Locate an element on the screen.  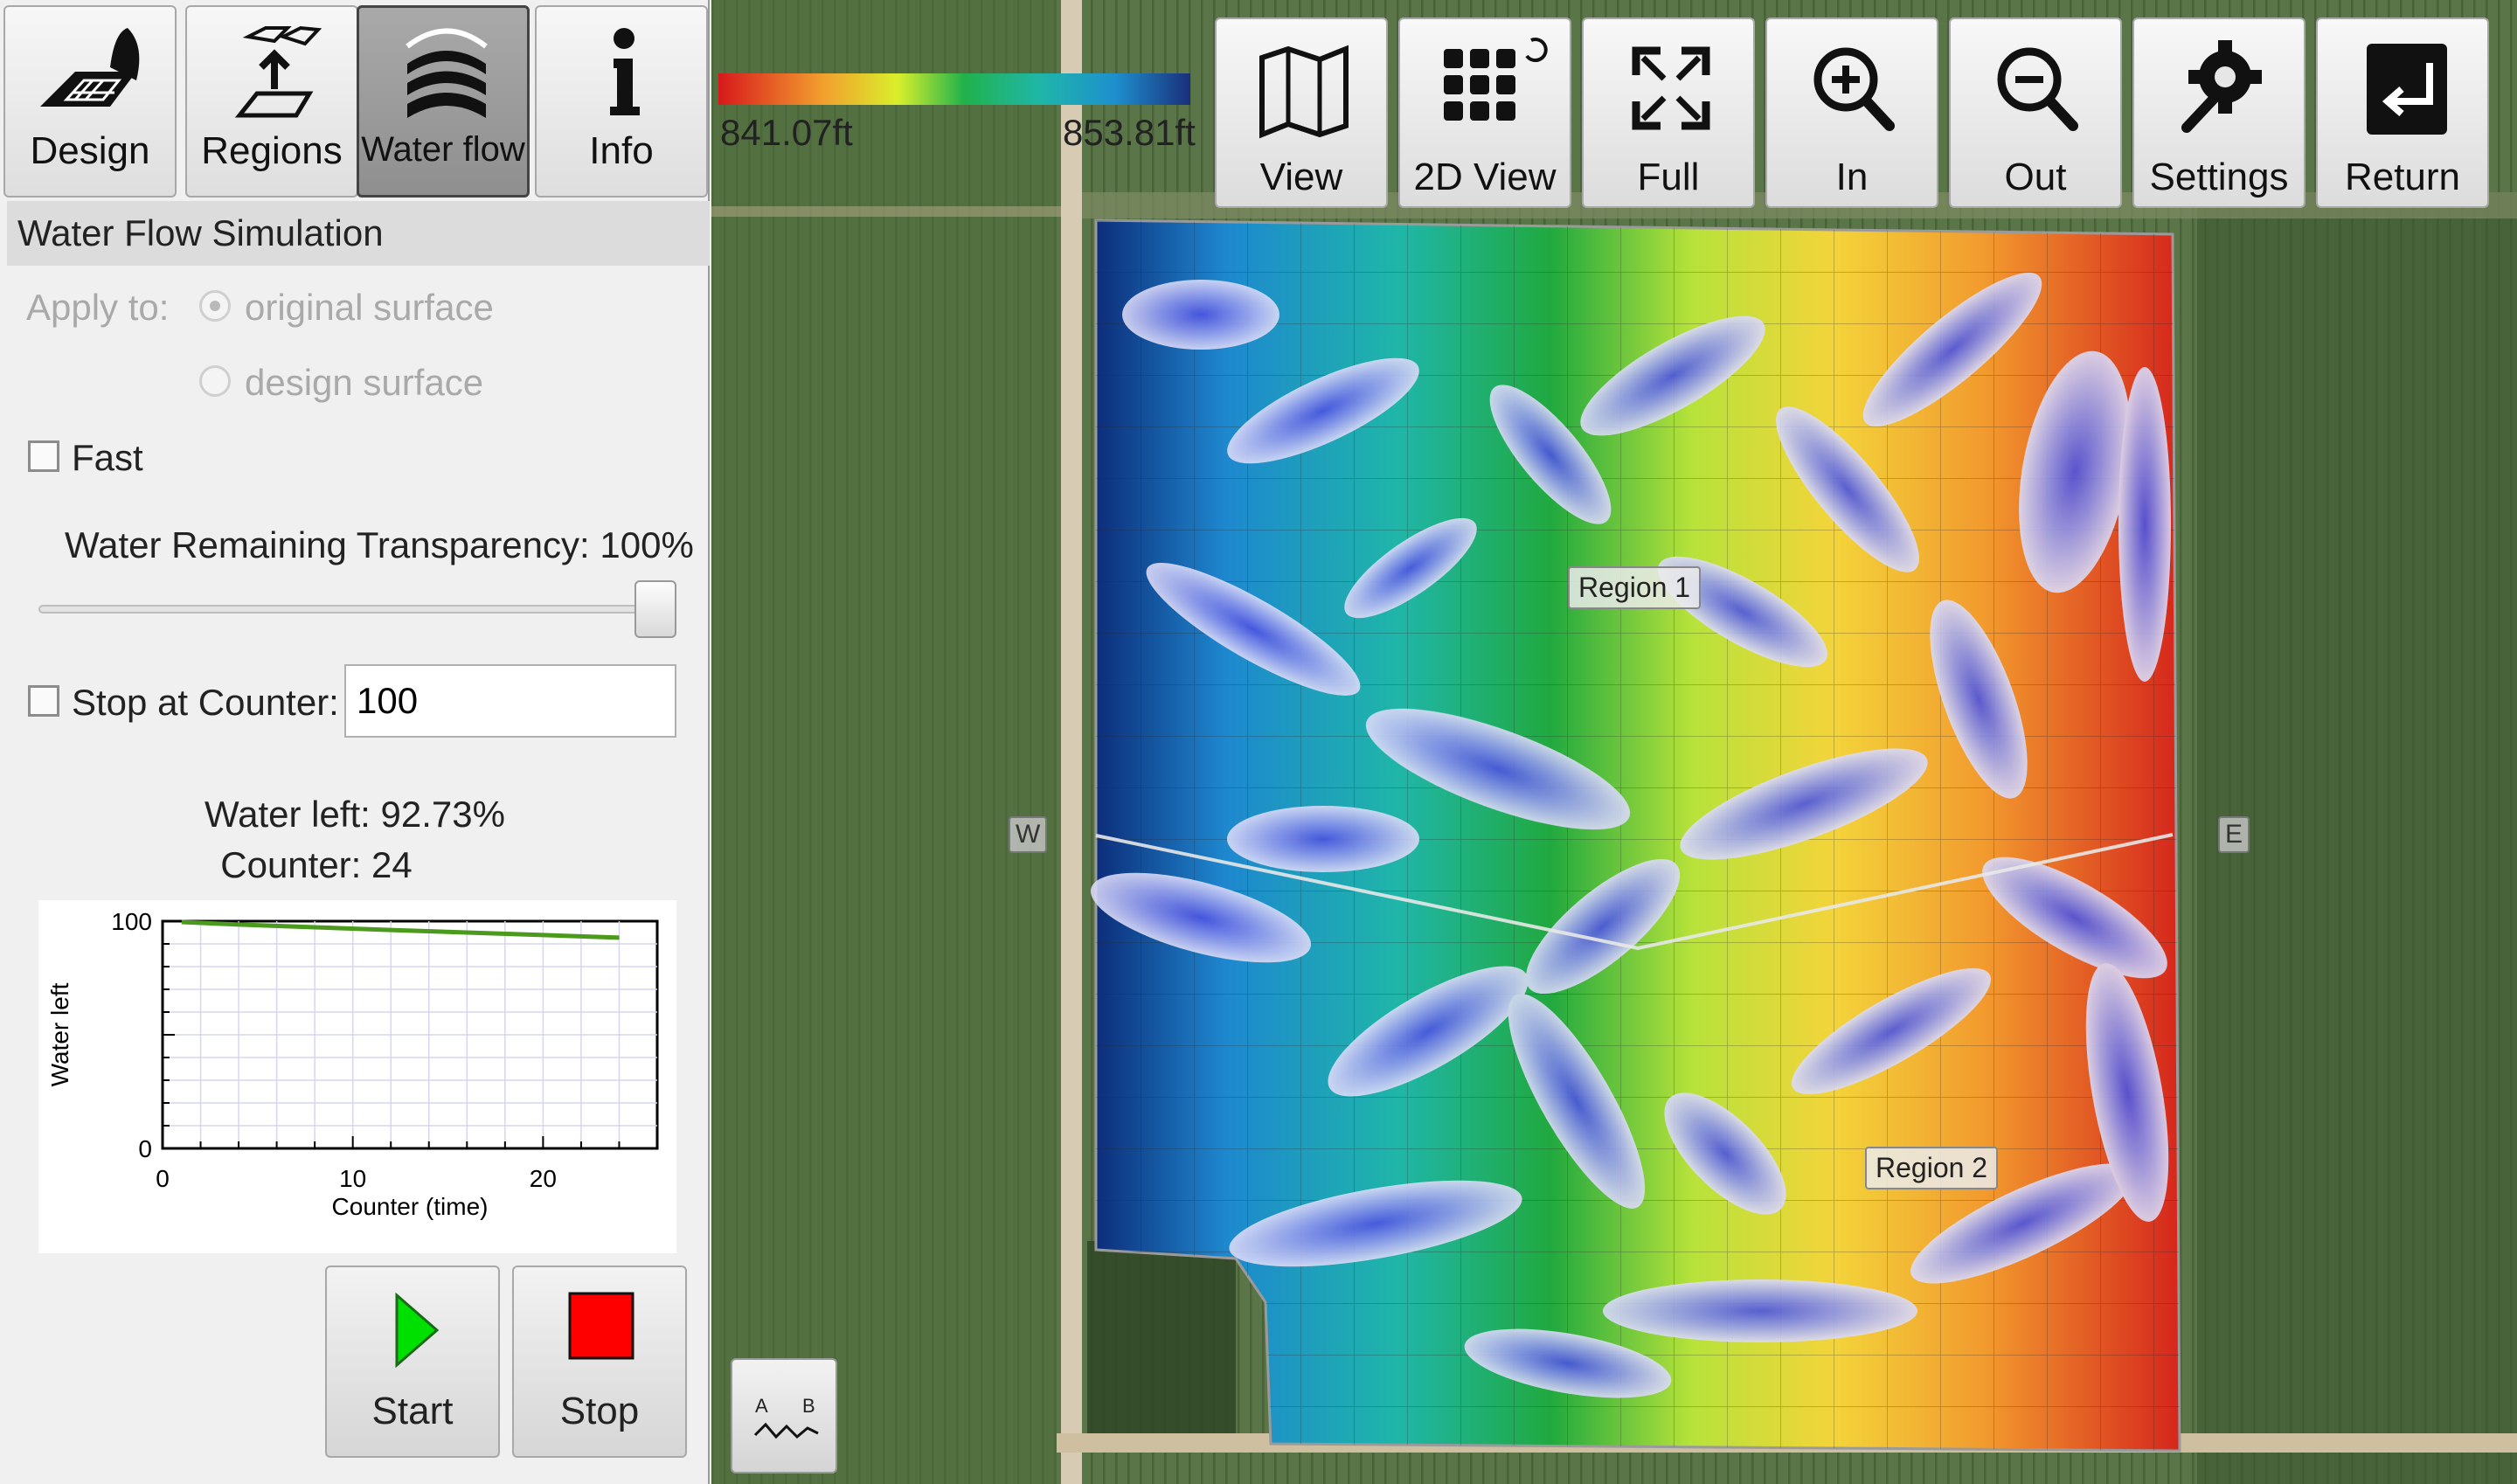
tab-design-label: Design is located at coordinates (90, 150).